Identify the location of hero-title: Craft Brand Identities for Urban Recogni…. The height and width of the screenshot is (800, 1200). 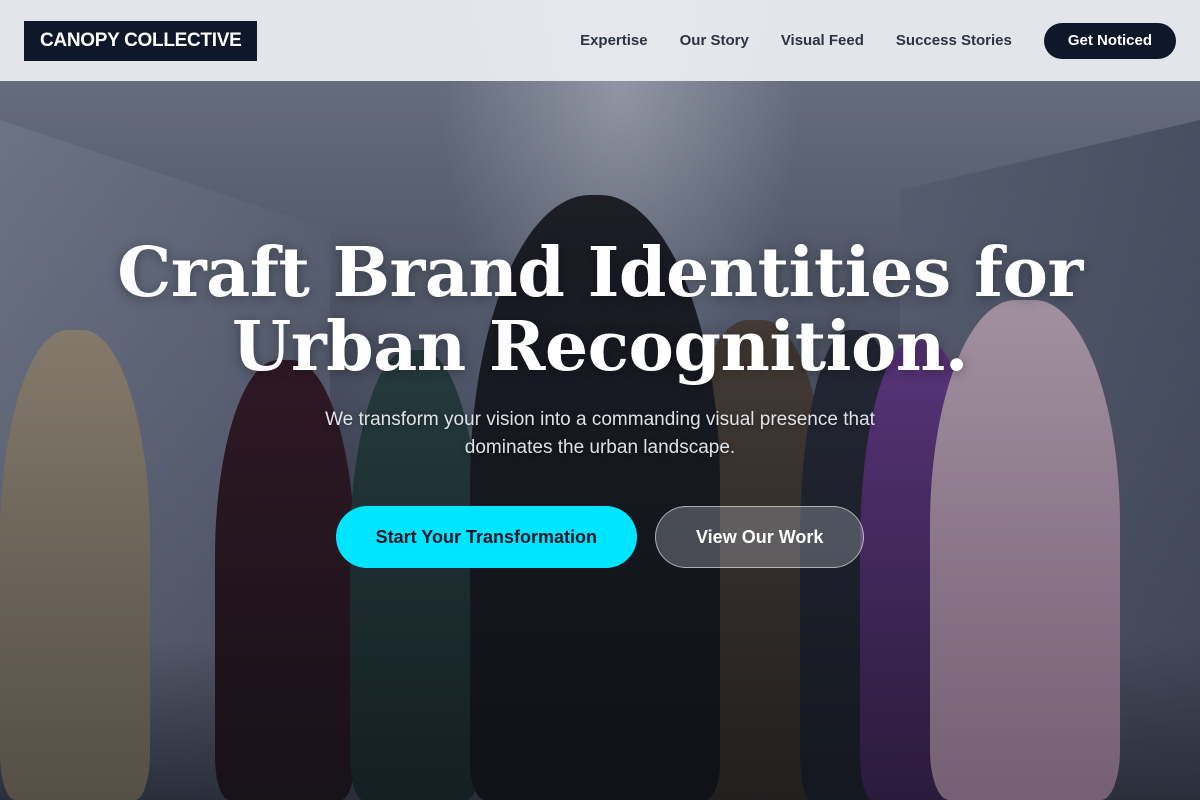
(600, 310).